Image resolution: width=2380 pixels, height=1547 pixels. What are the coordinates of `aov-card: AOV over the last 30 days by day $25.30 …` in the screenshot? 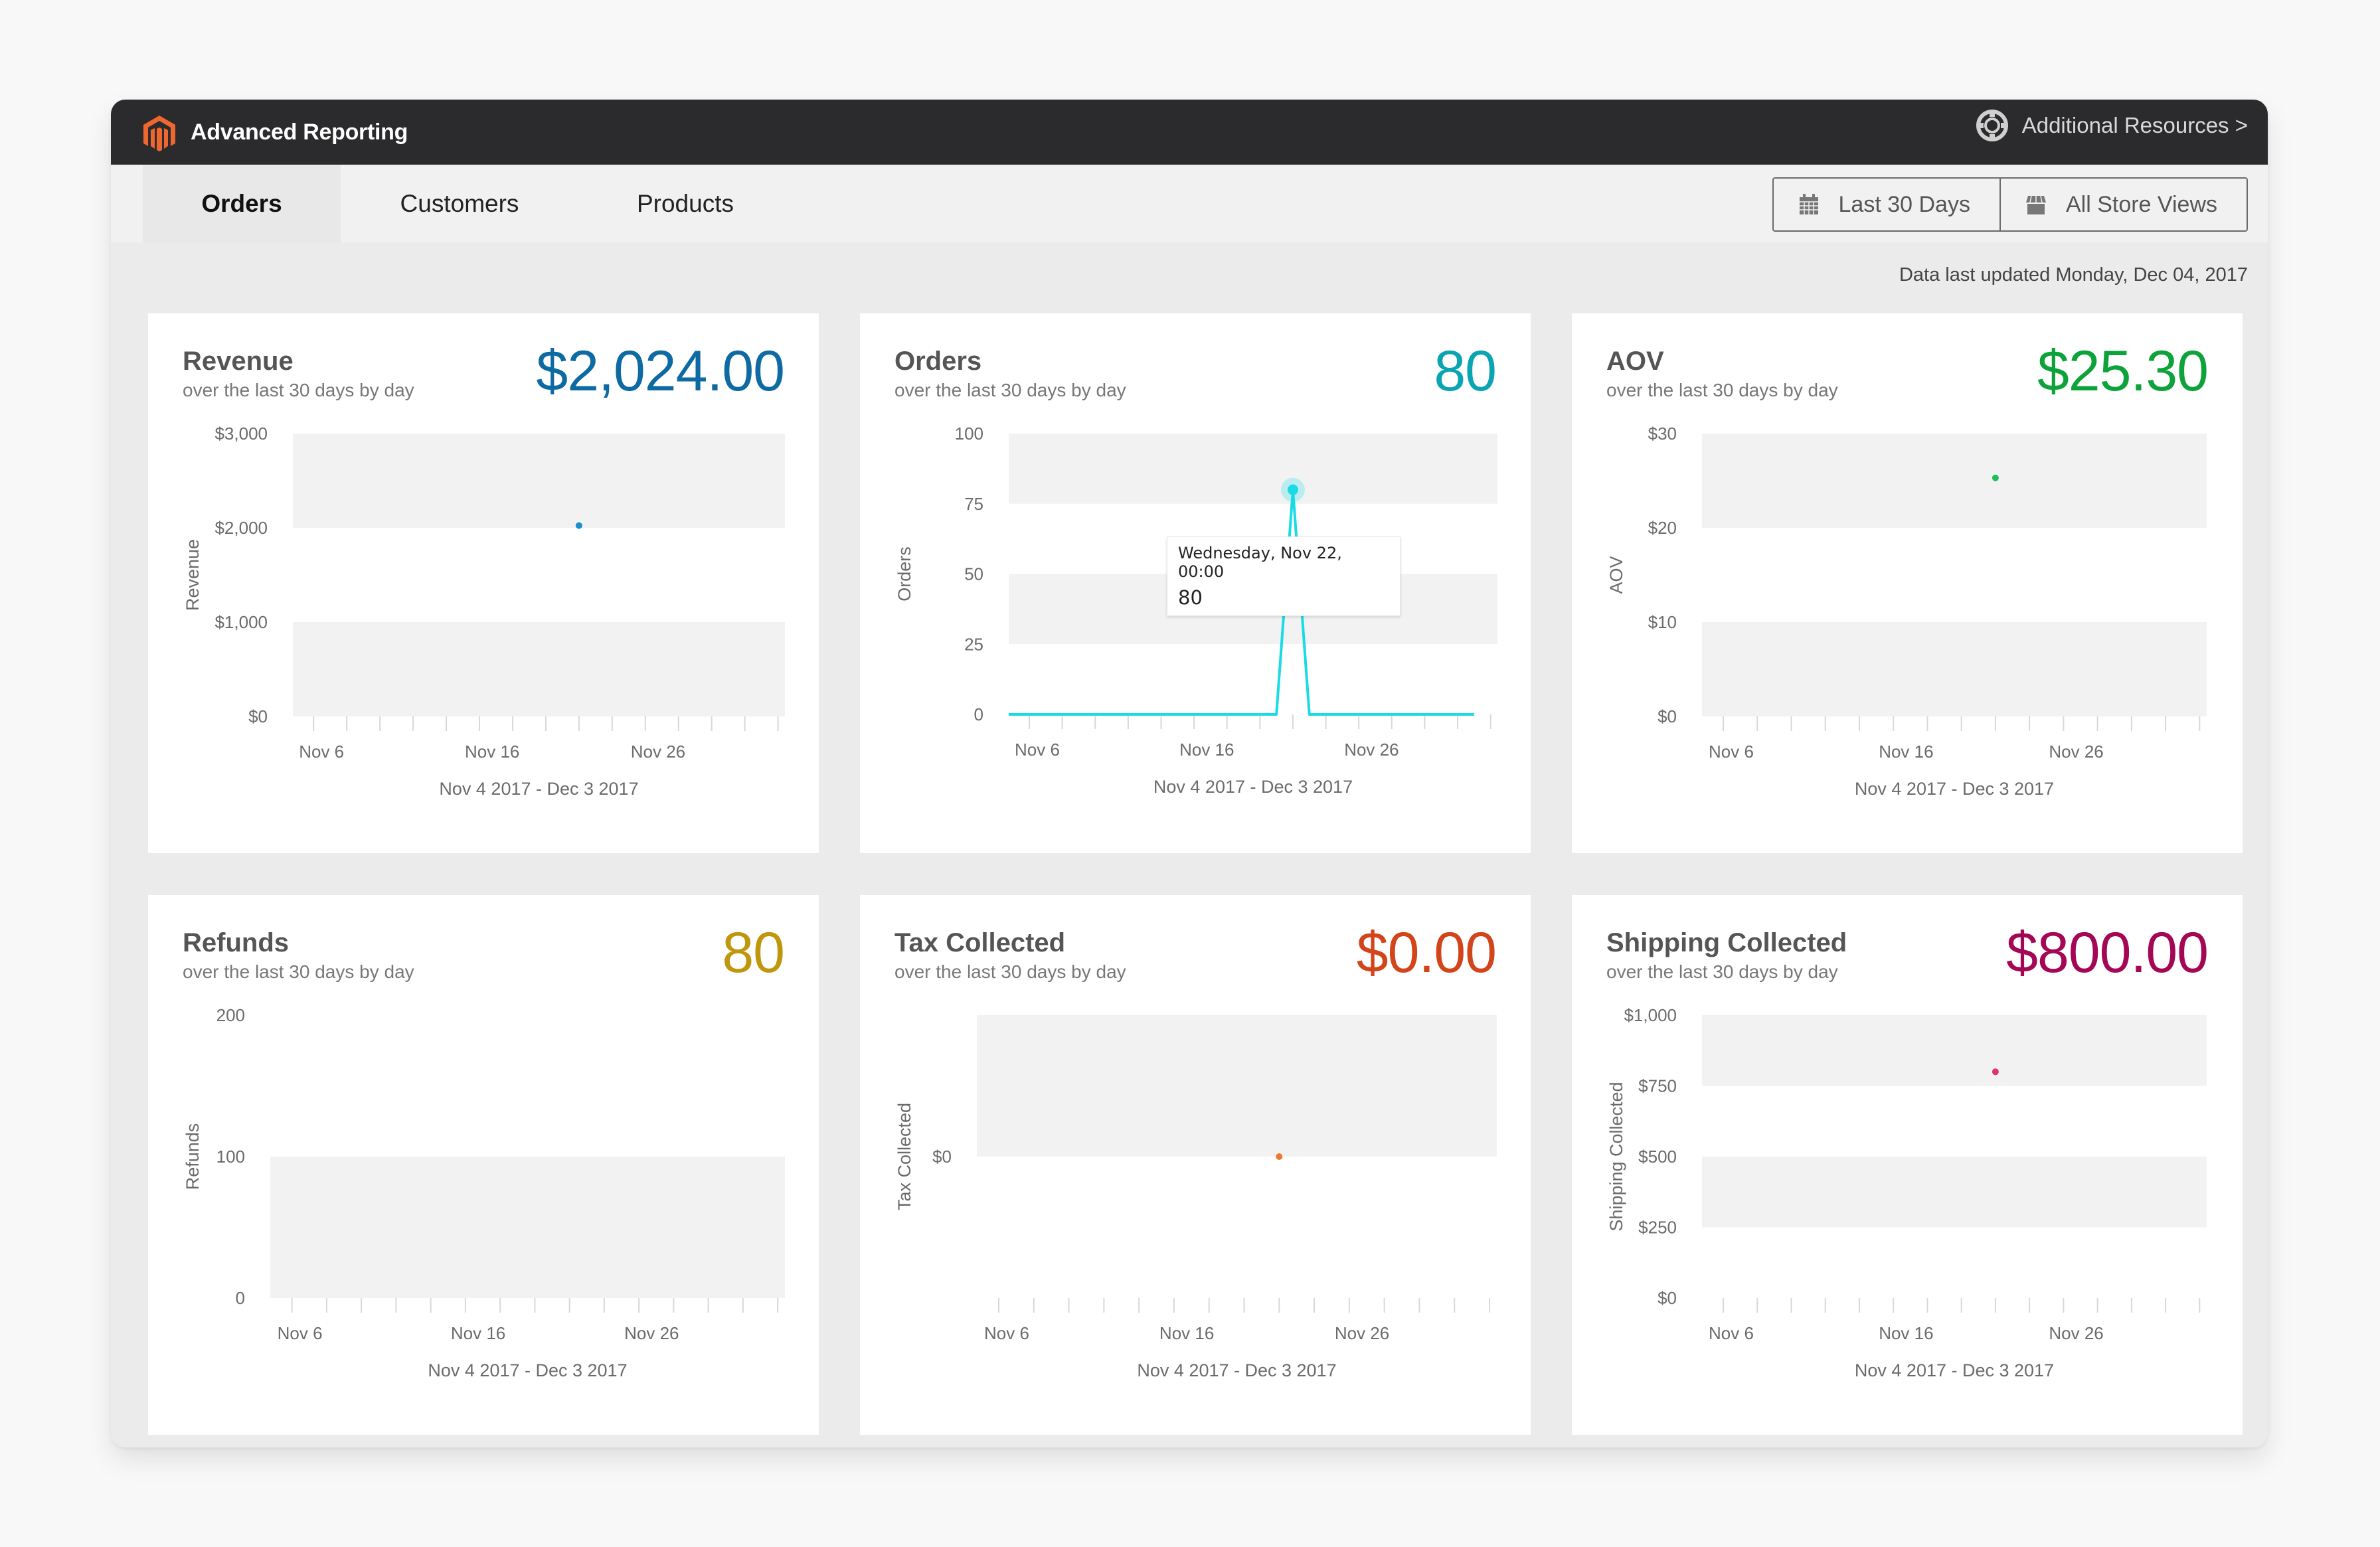 It's located at (1907, 583).